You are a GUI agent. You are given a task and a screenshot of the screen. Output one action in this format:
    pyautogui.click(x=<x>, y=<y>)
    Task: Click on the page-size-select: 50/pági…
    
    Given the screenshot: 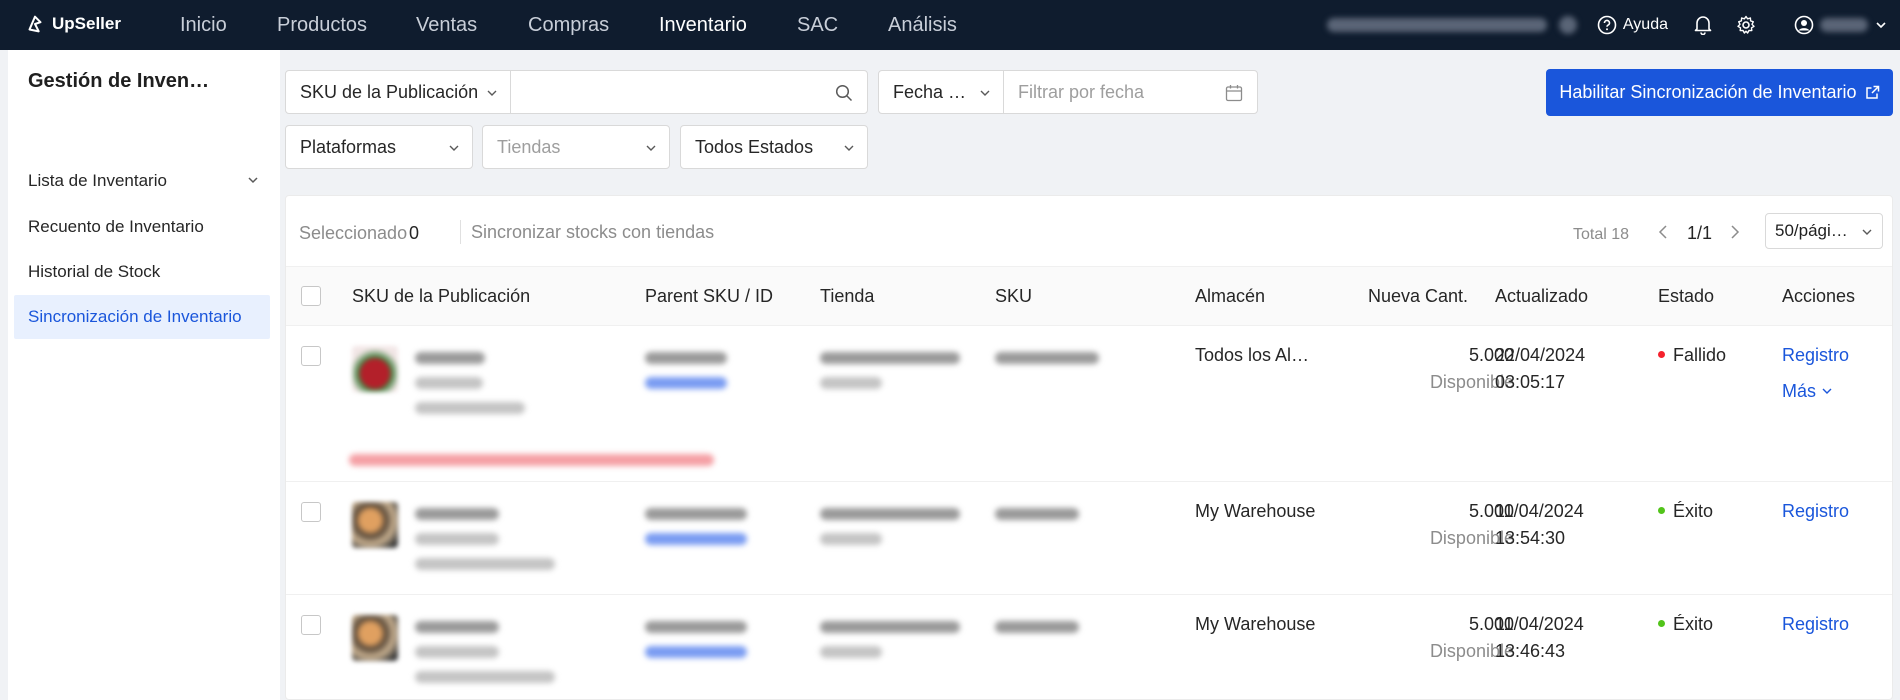 What is the action you would take?
    pyautogui.click(x=1824, y=231)
    